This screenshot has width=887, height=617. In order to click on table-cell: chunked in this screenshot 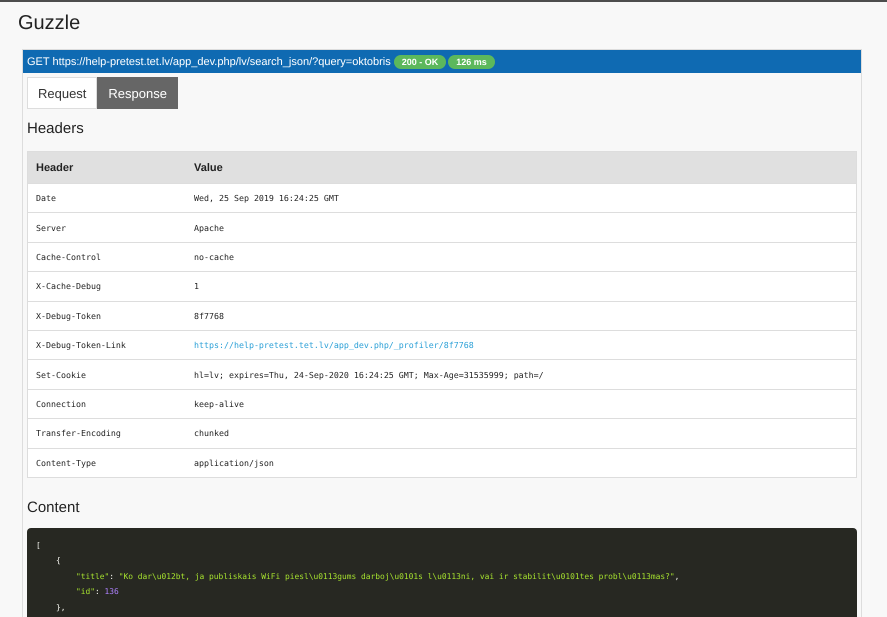, I will do `click(521, 433)`.